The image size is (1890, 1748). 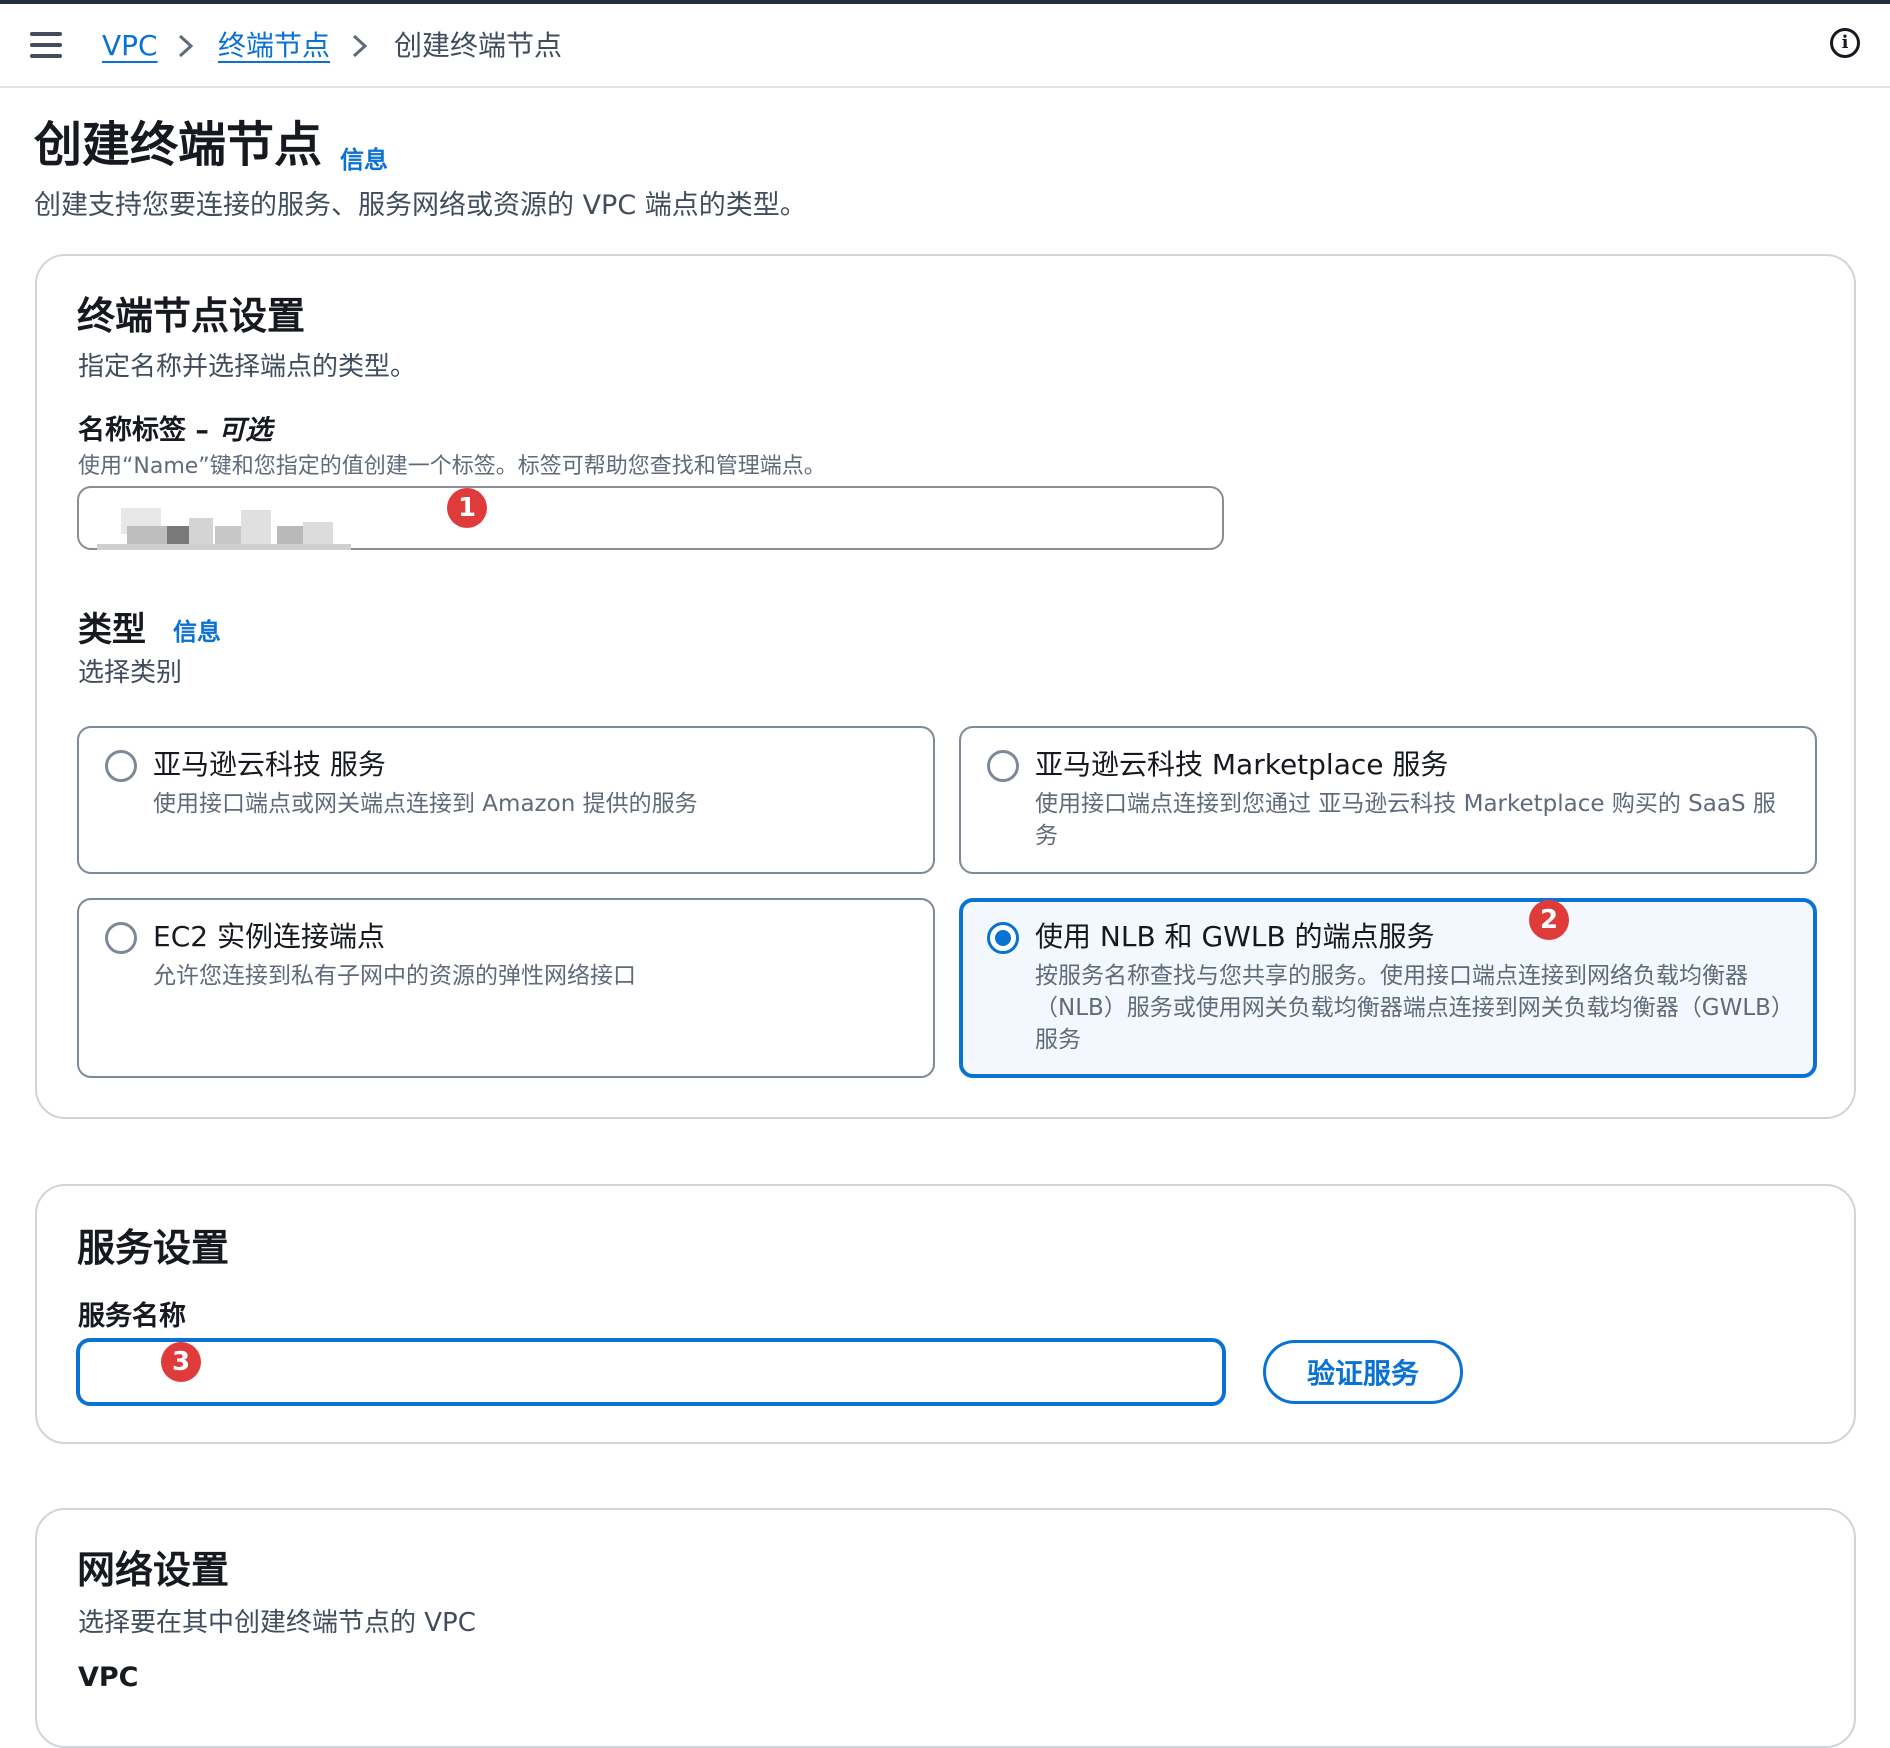 What do you see at coordinates (224, 523) in the screenshot?
I see `redacted-value` at bounding box center [224, 523].